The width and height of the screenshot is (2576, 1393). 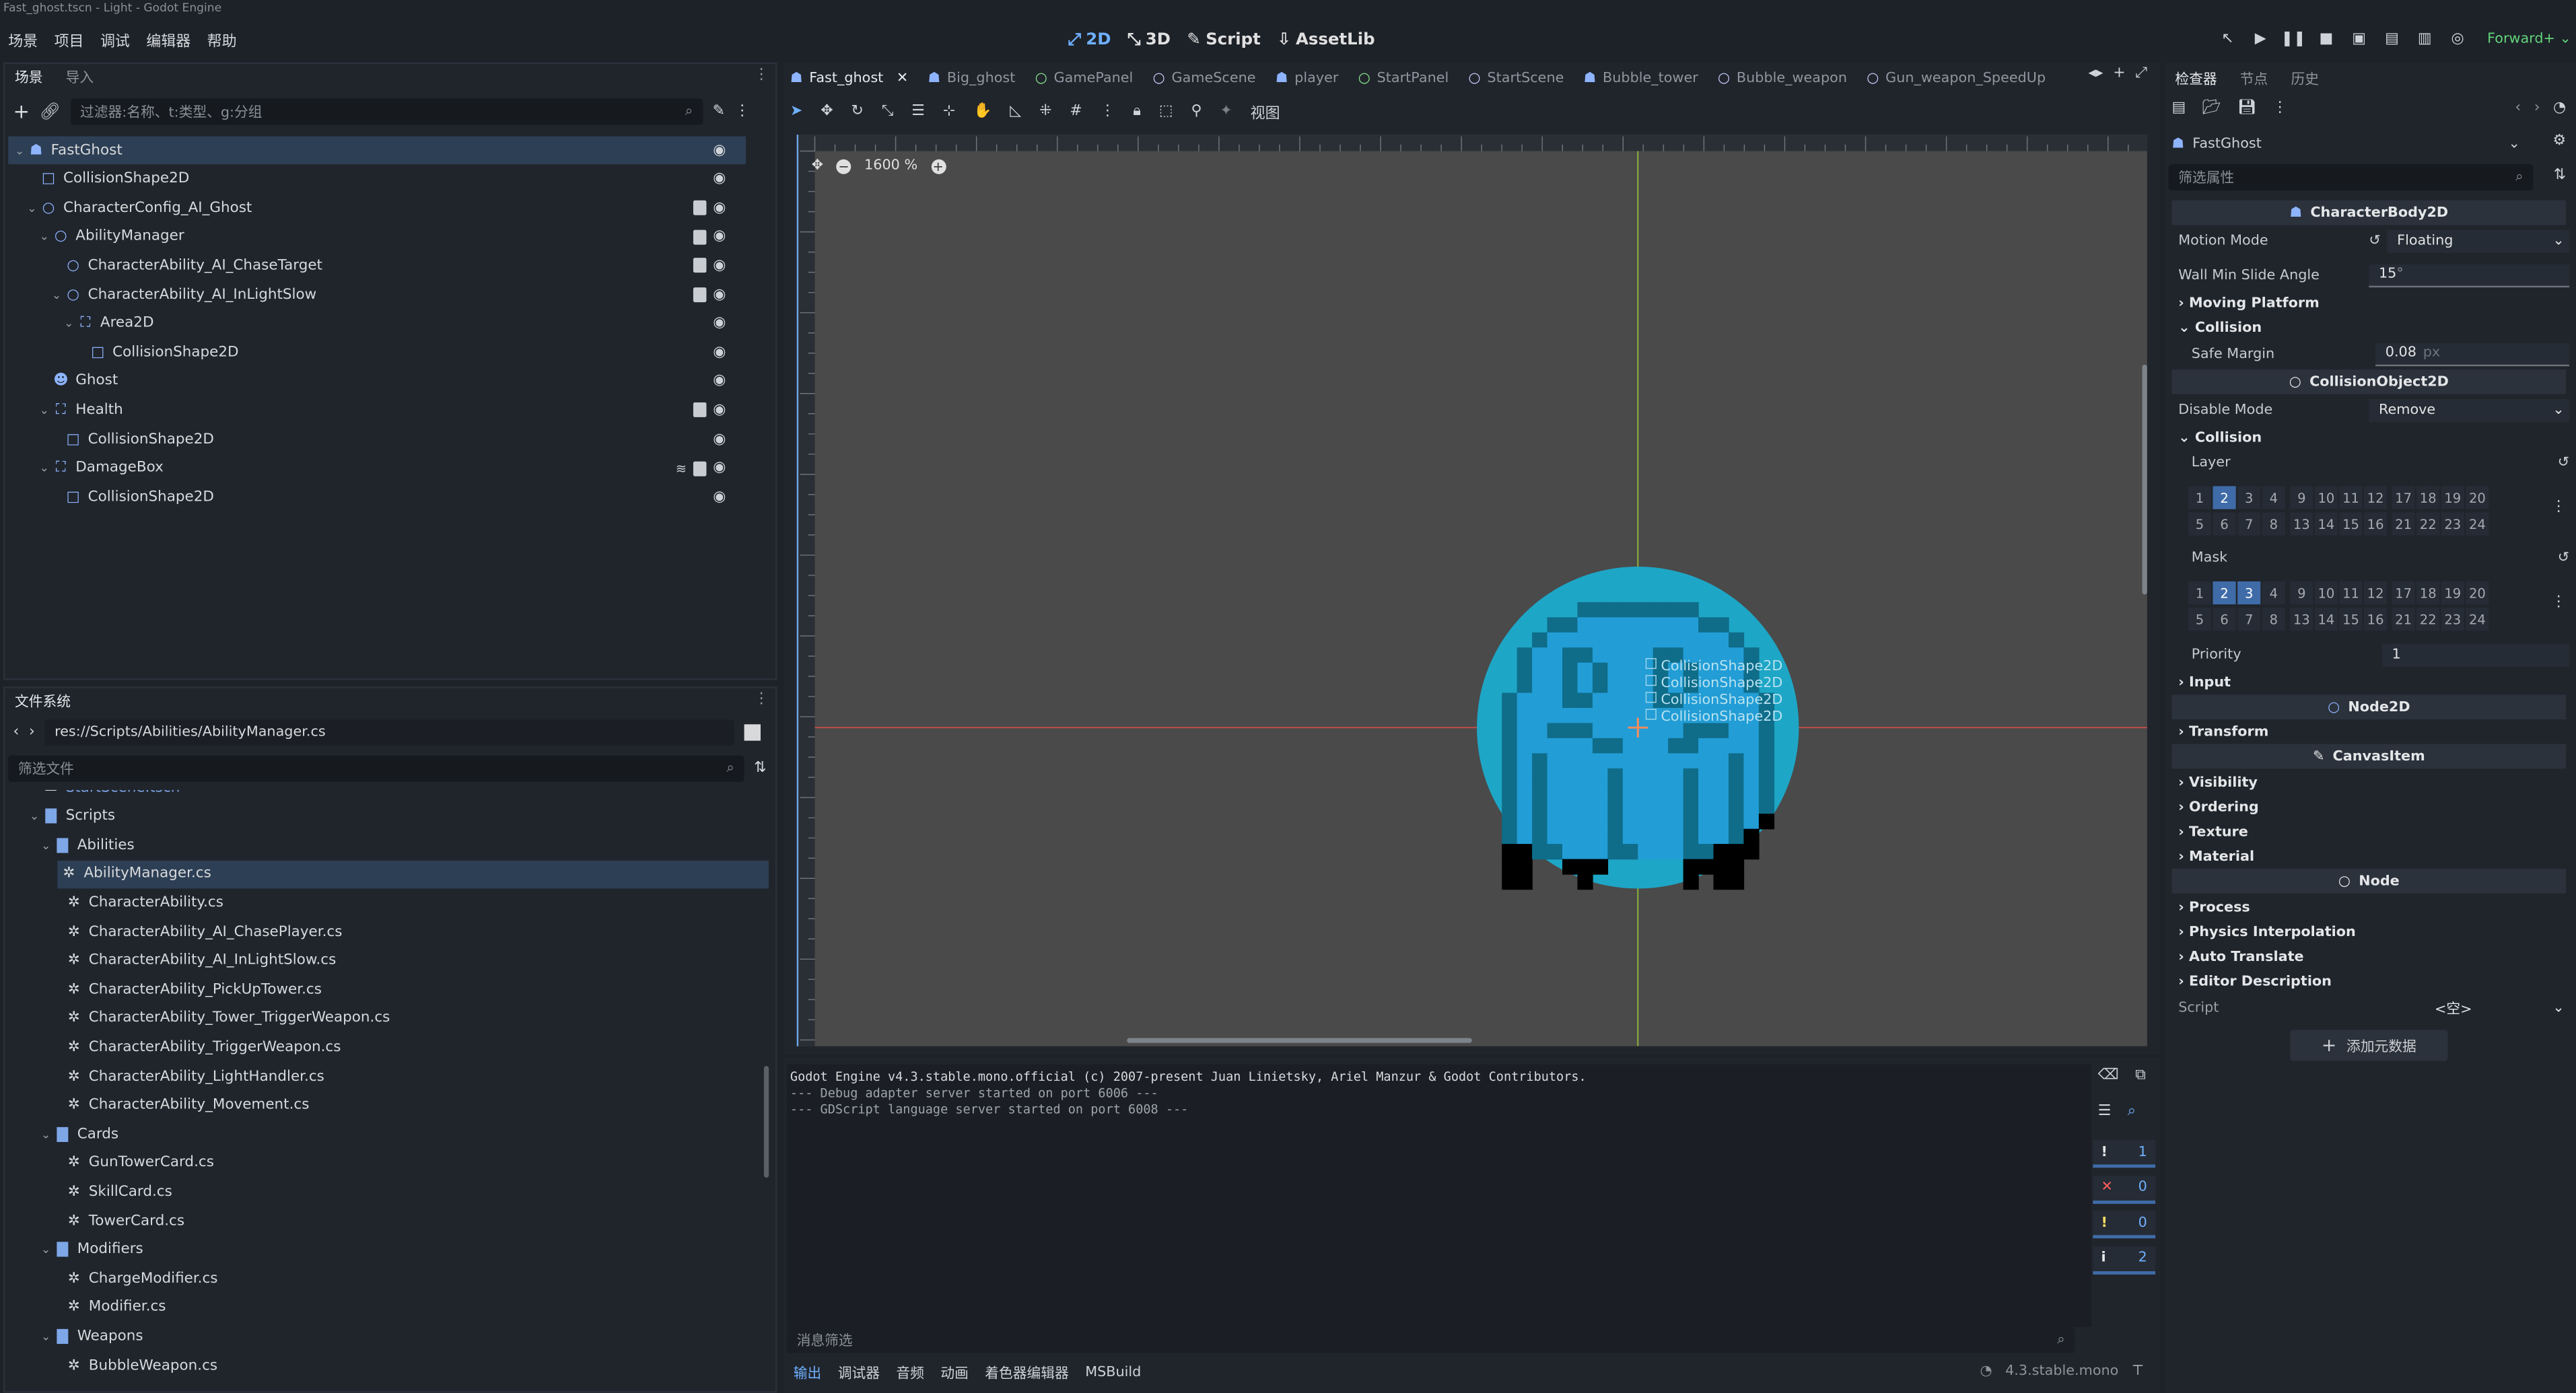 What do you see at coordinates (2359, 39) in the screenshot?
I see `remote-deploy-icon: ▣` at bounding box center [2359, 39].